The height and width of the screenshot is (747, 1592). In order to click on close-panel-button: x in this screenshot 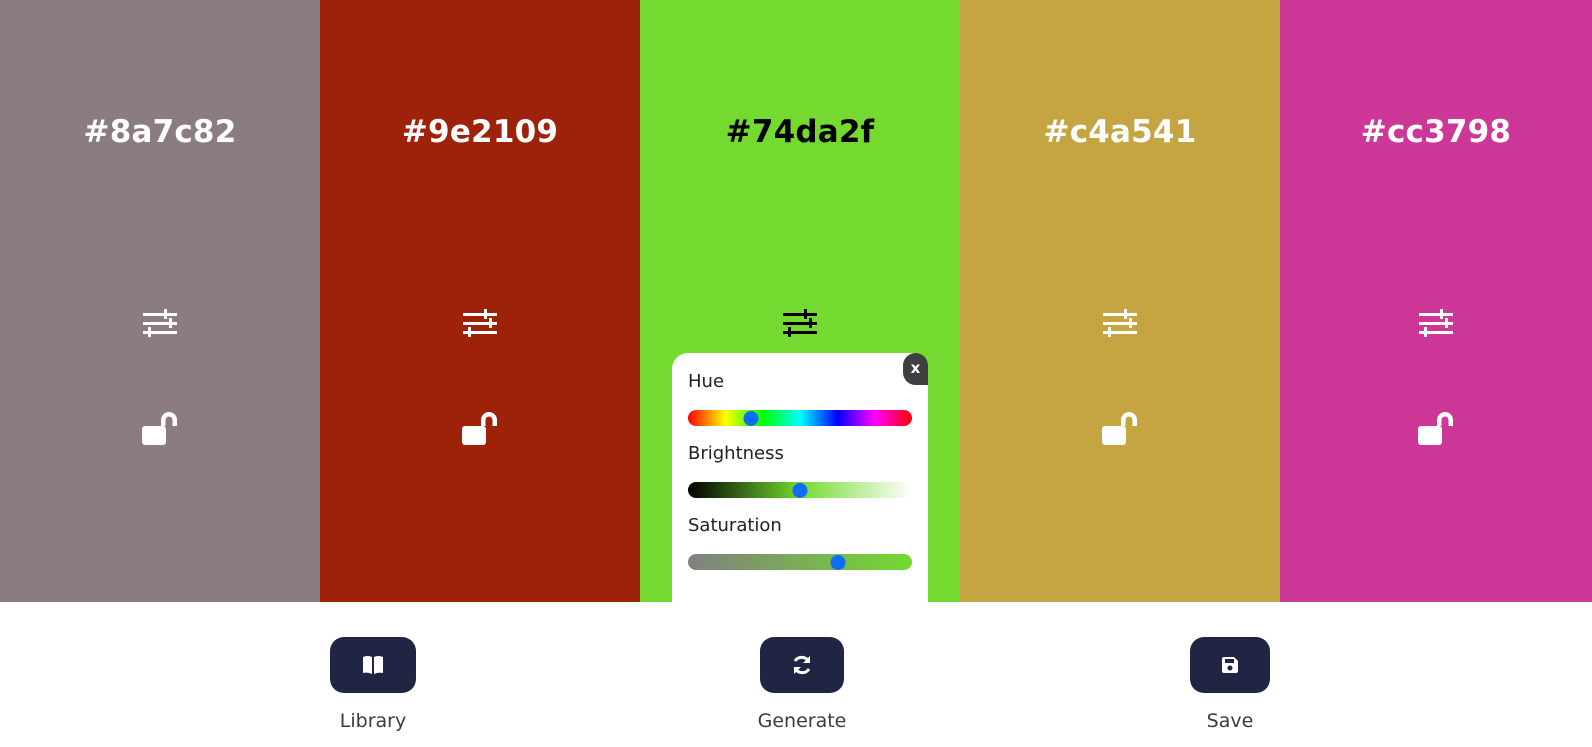, I will do `click(915, 369)`.